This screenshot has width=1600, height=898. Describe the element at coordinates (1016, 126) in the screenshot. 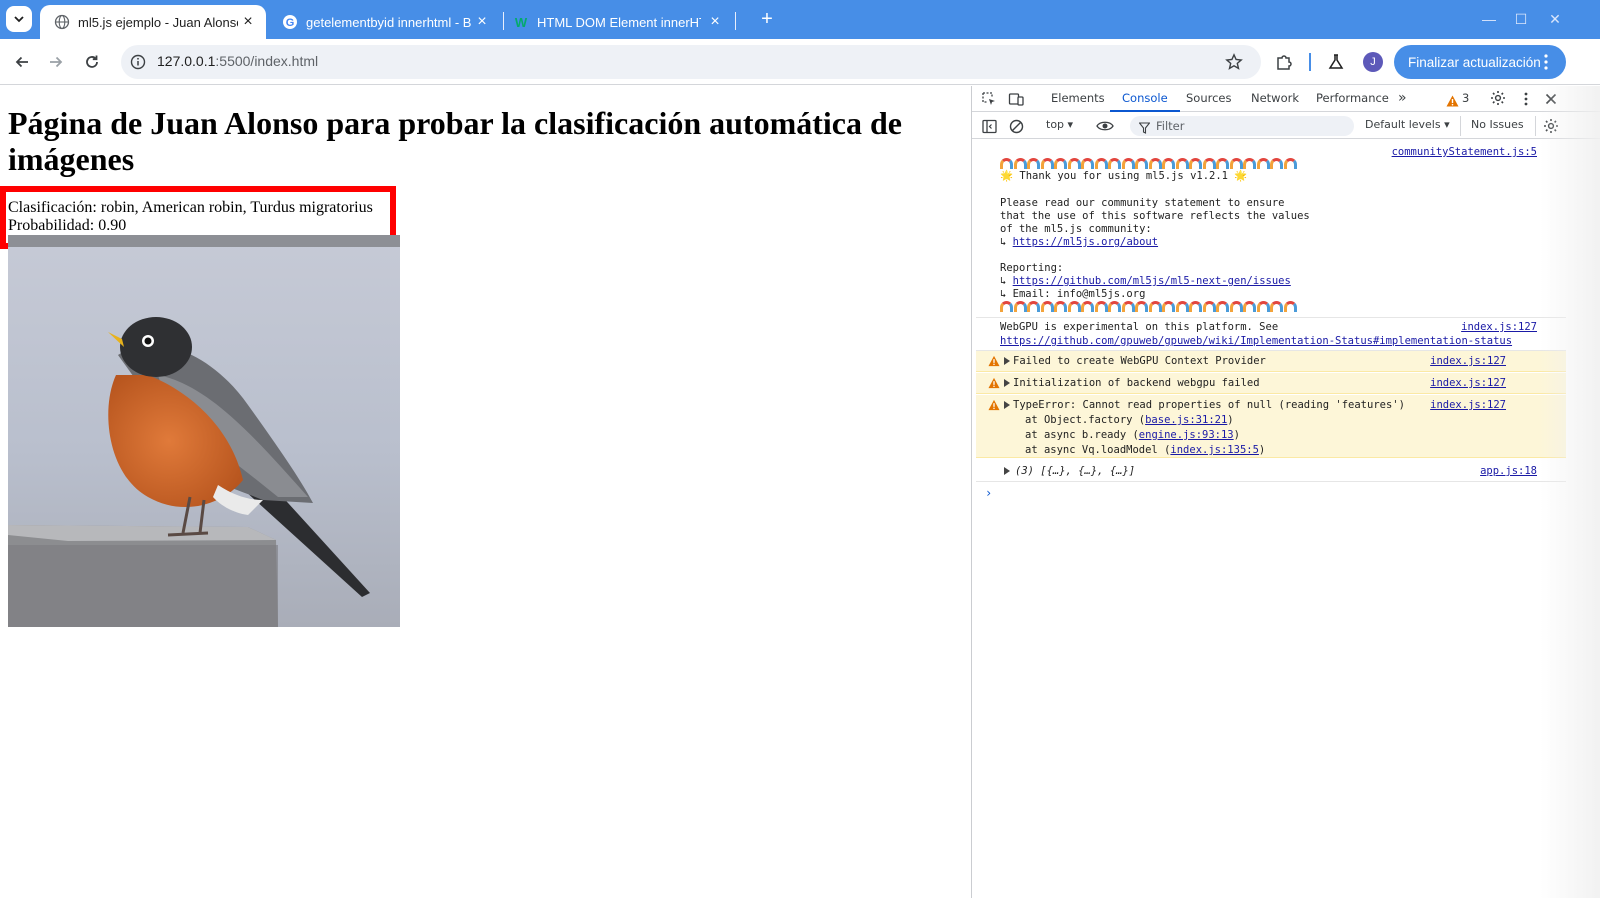

I see `clear-console-icon` at that location.